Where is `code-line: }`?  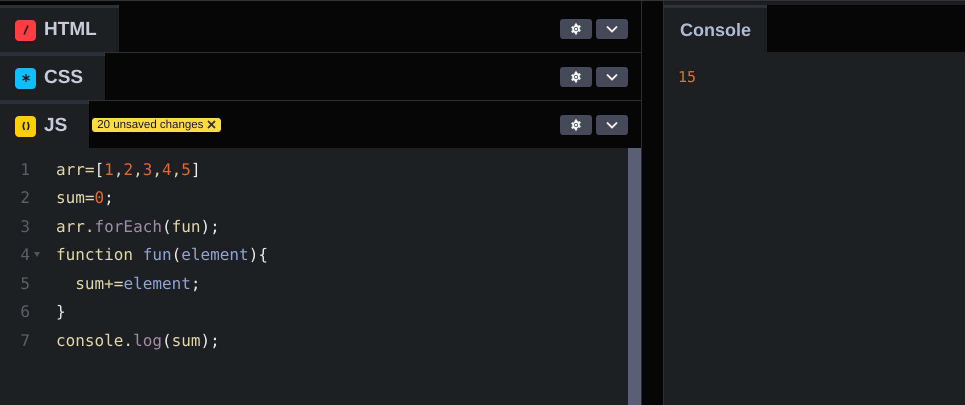 code-line: } is located at coordinates (61, 312).